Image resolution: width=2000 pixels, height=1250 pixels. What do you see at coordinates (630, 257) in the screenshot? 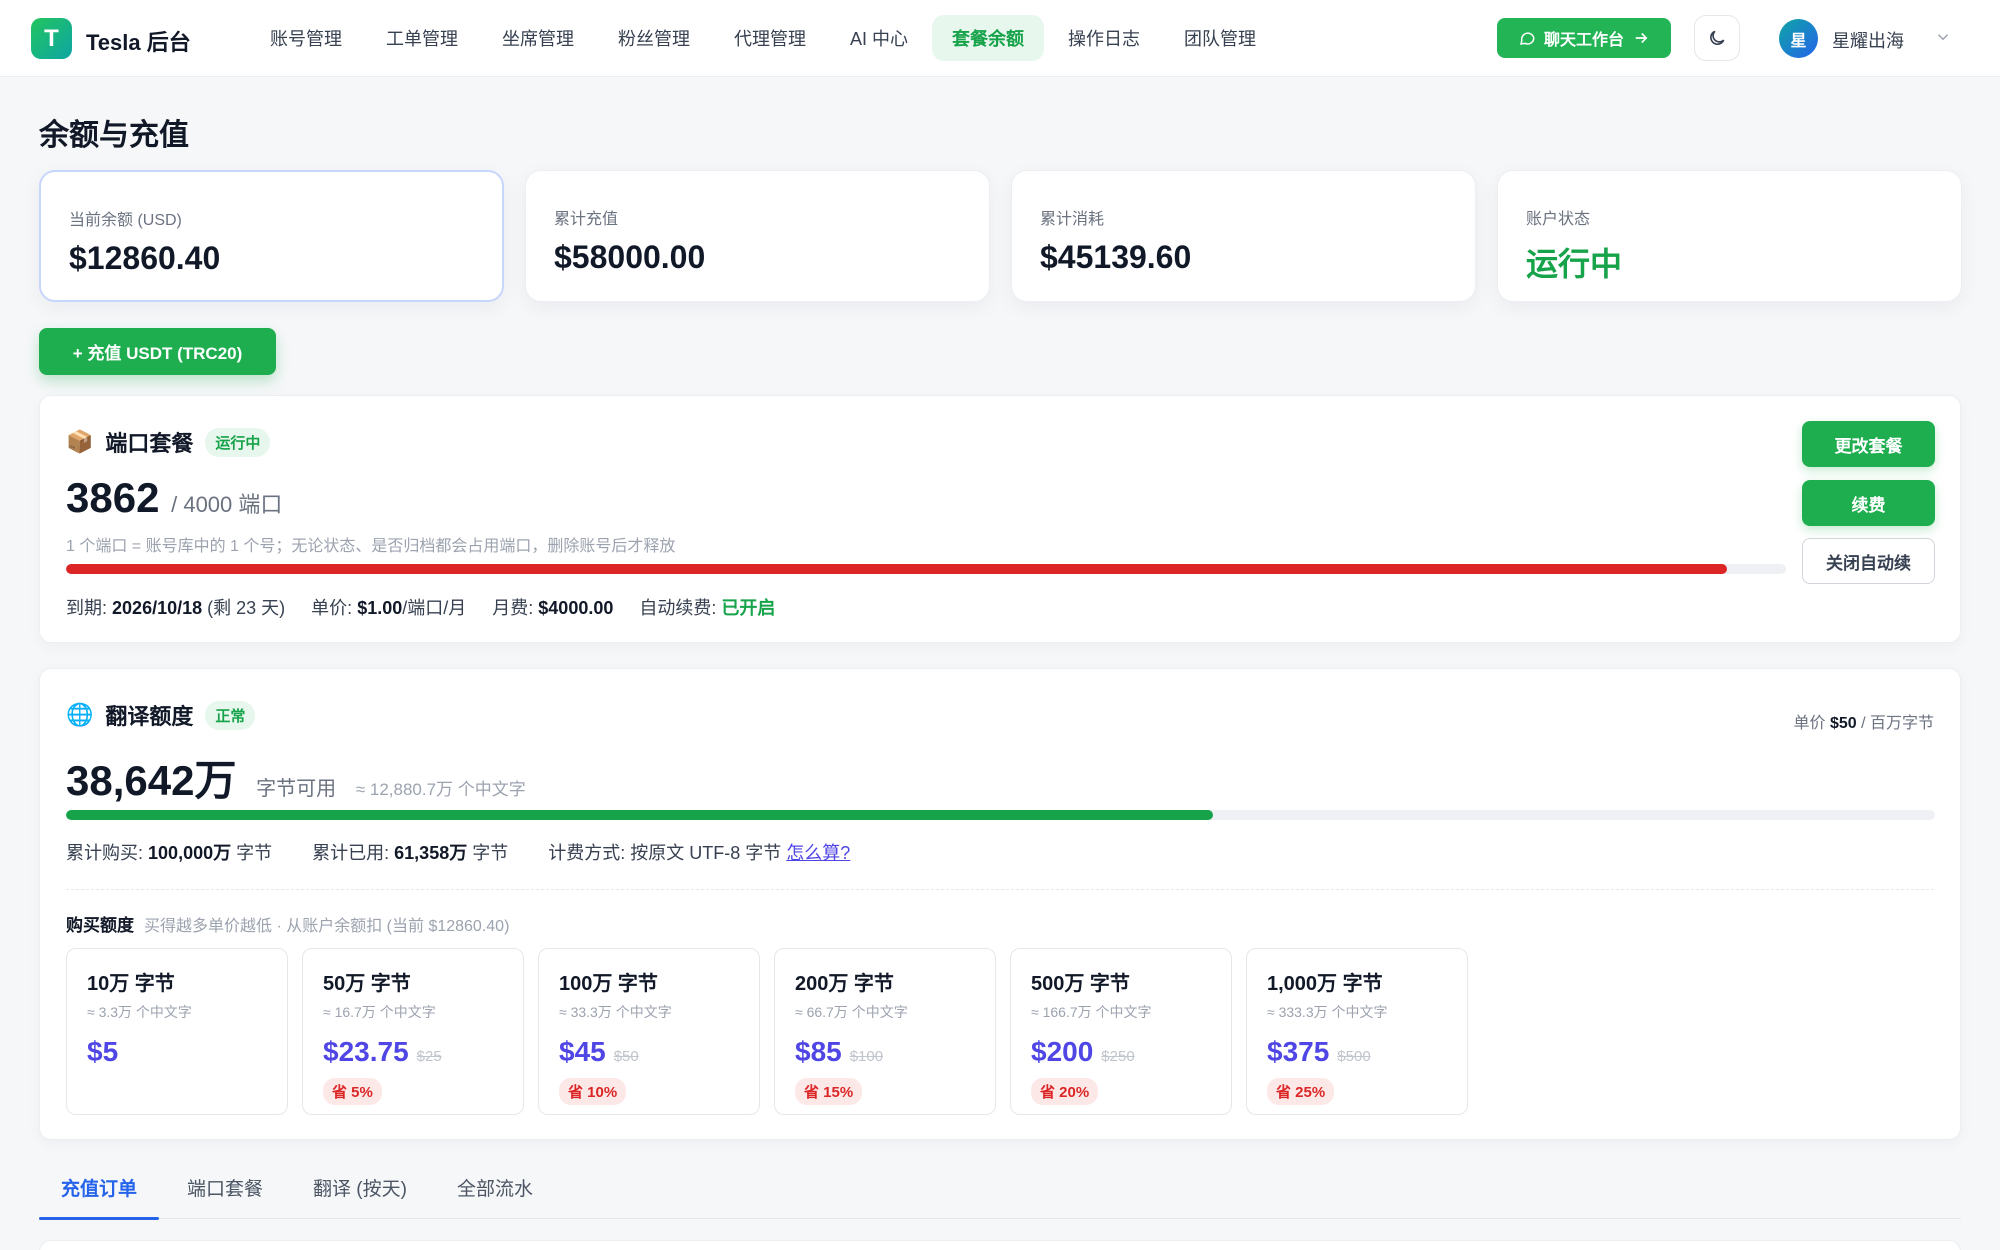
I see `stat-value: $58000.00` at bounding box center [630, 257].